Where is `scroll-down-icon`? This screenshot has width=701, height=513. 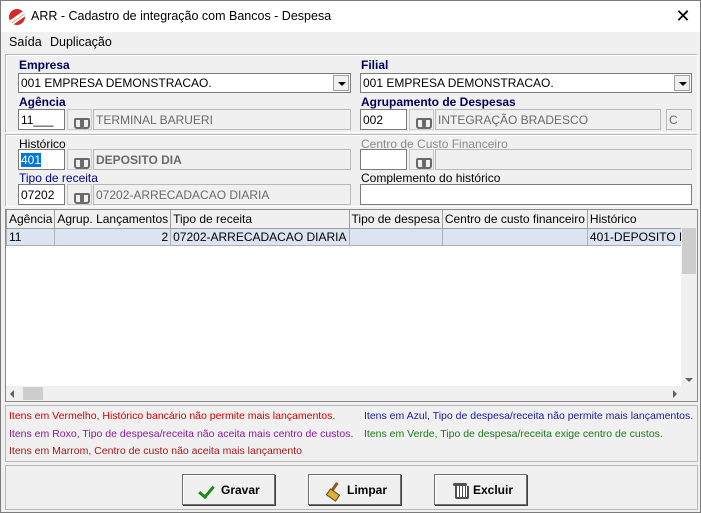 scroll-down-icon is located at coordinates (689, 380).